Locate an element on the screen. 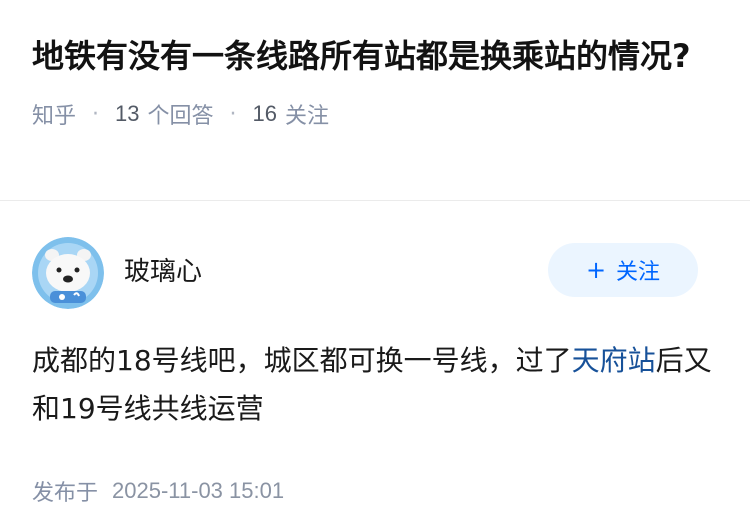  follow-button-label: 关注 is located at coordinates (638, 272).